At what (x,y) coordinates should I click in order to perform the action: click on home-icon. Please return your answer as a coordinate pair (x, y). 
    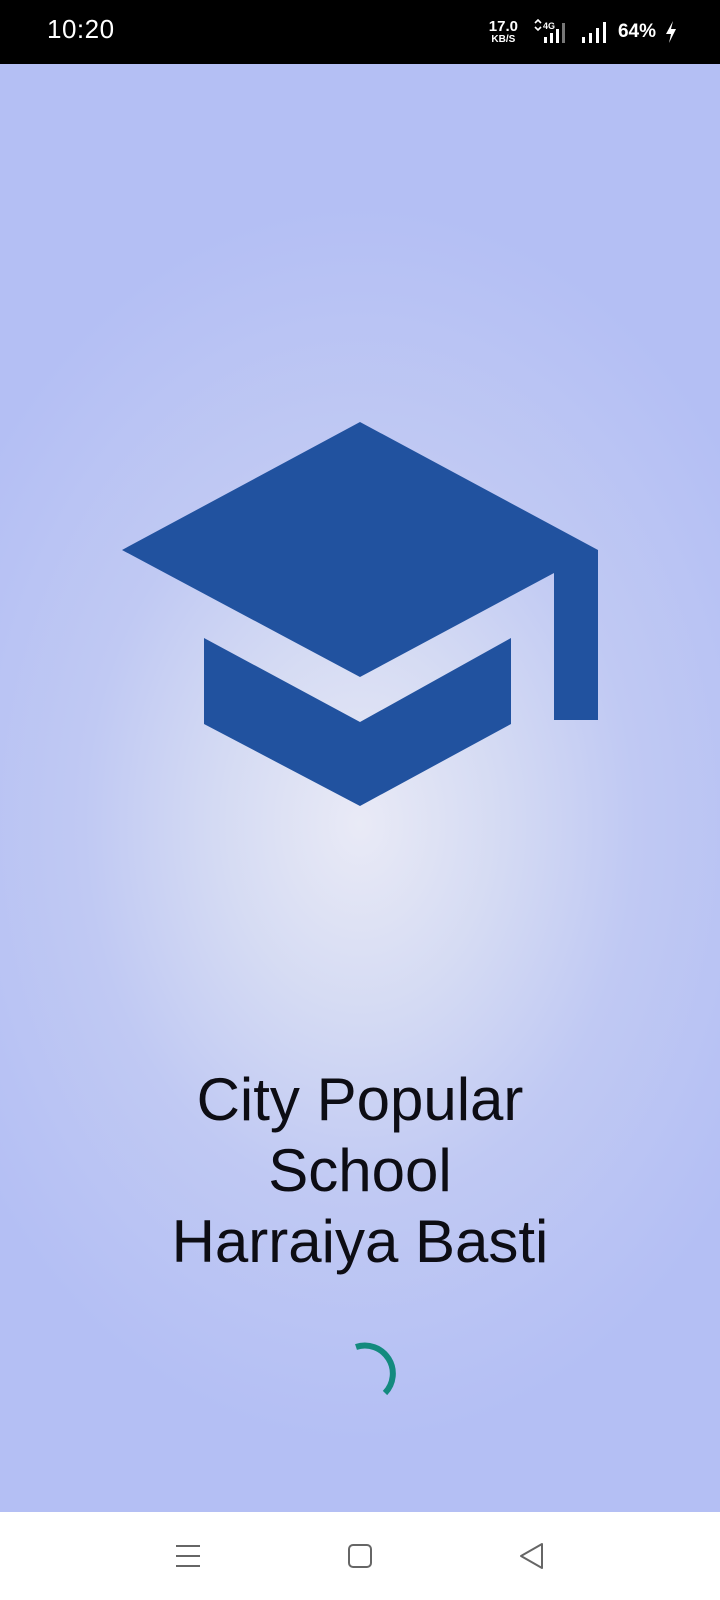
    Looking at the image, I should click on (360, 1556).